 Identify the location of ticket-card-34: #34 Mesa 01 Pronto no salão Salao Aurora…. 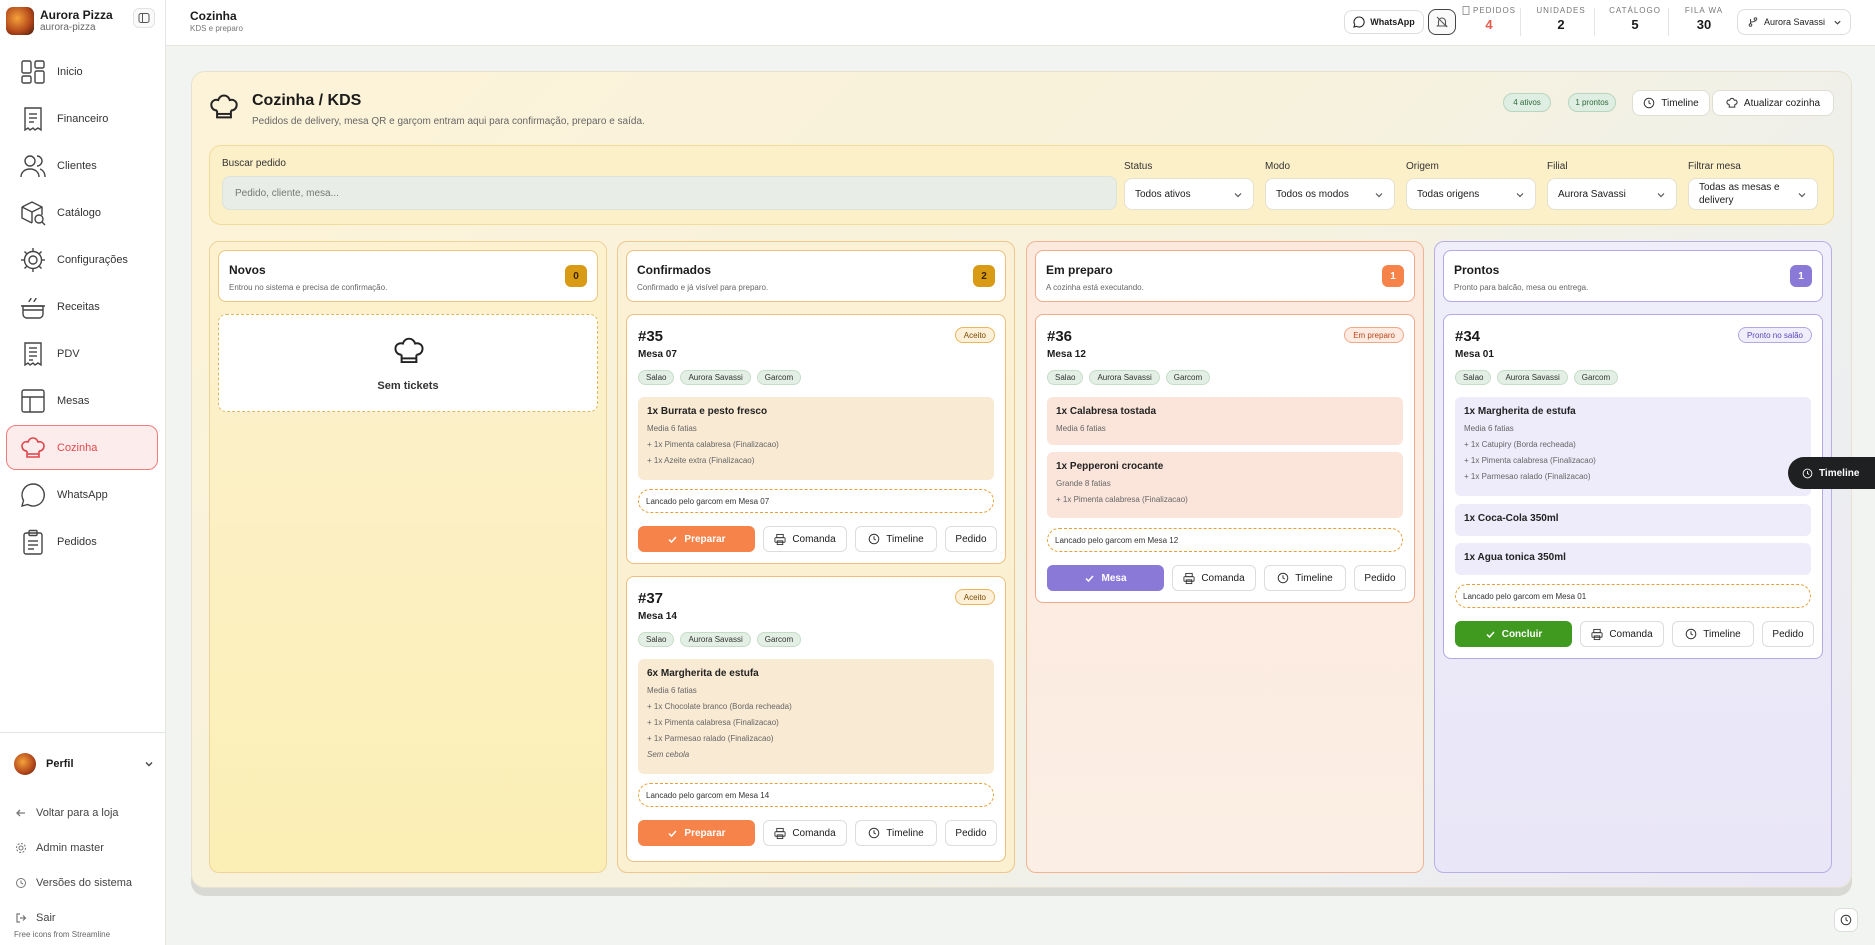
(1633, 486).